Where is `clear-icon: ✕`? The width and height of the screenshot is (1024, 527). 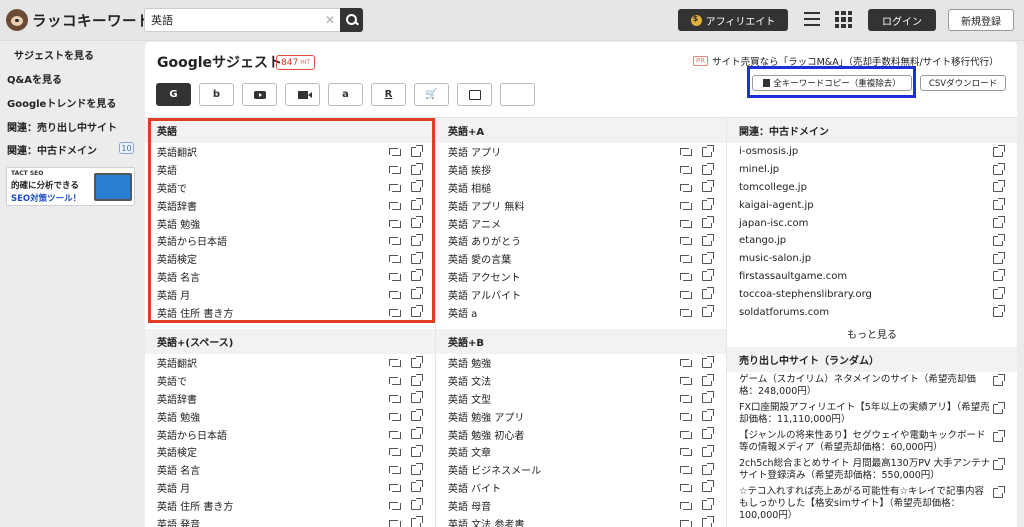 clear-icon: ✕ is located at coordinates (330, 20).